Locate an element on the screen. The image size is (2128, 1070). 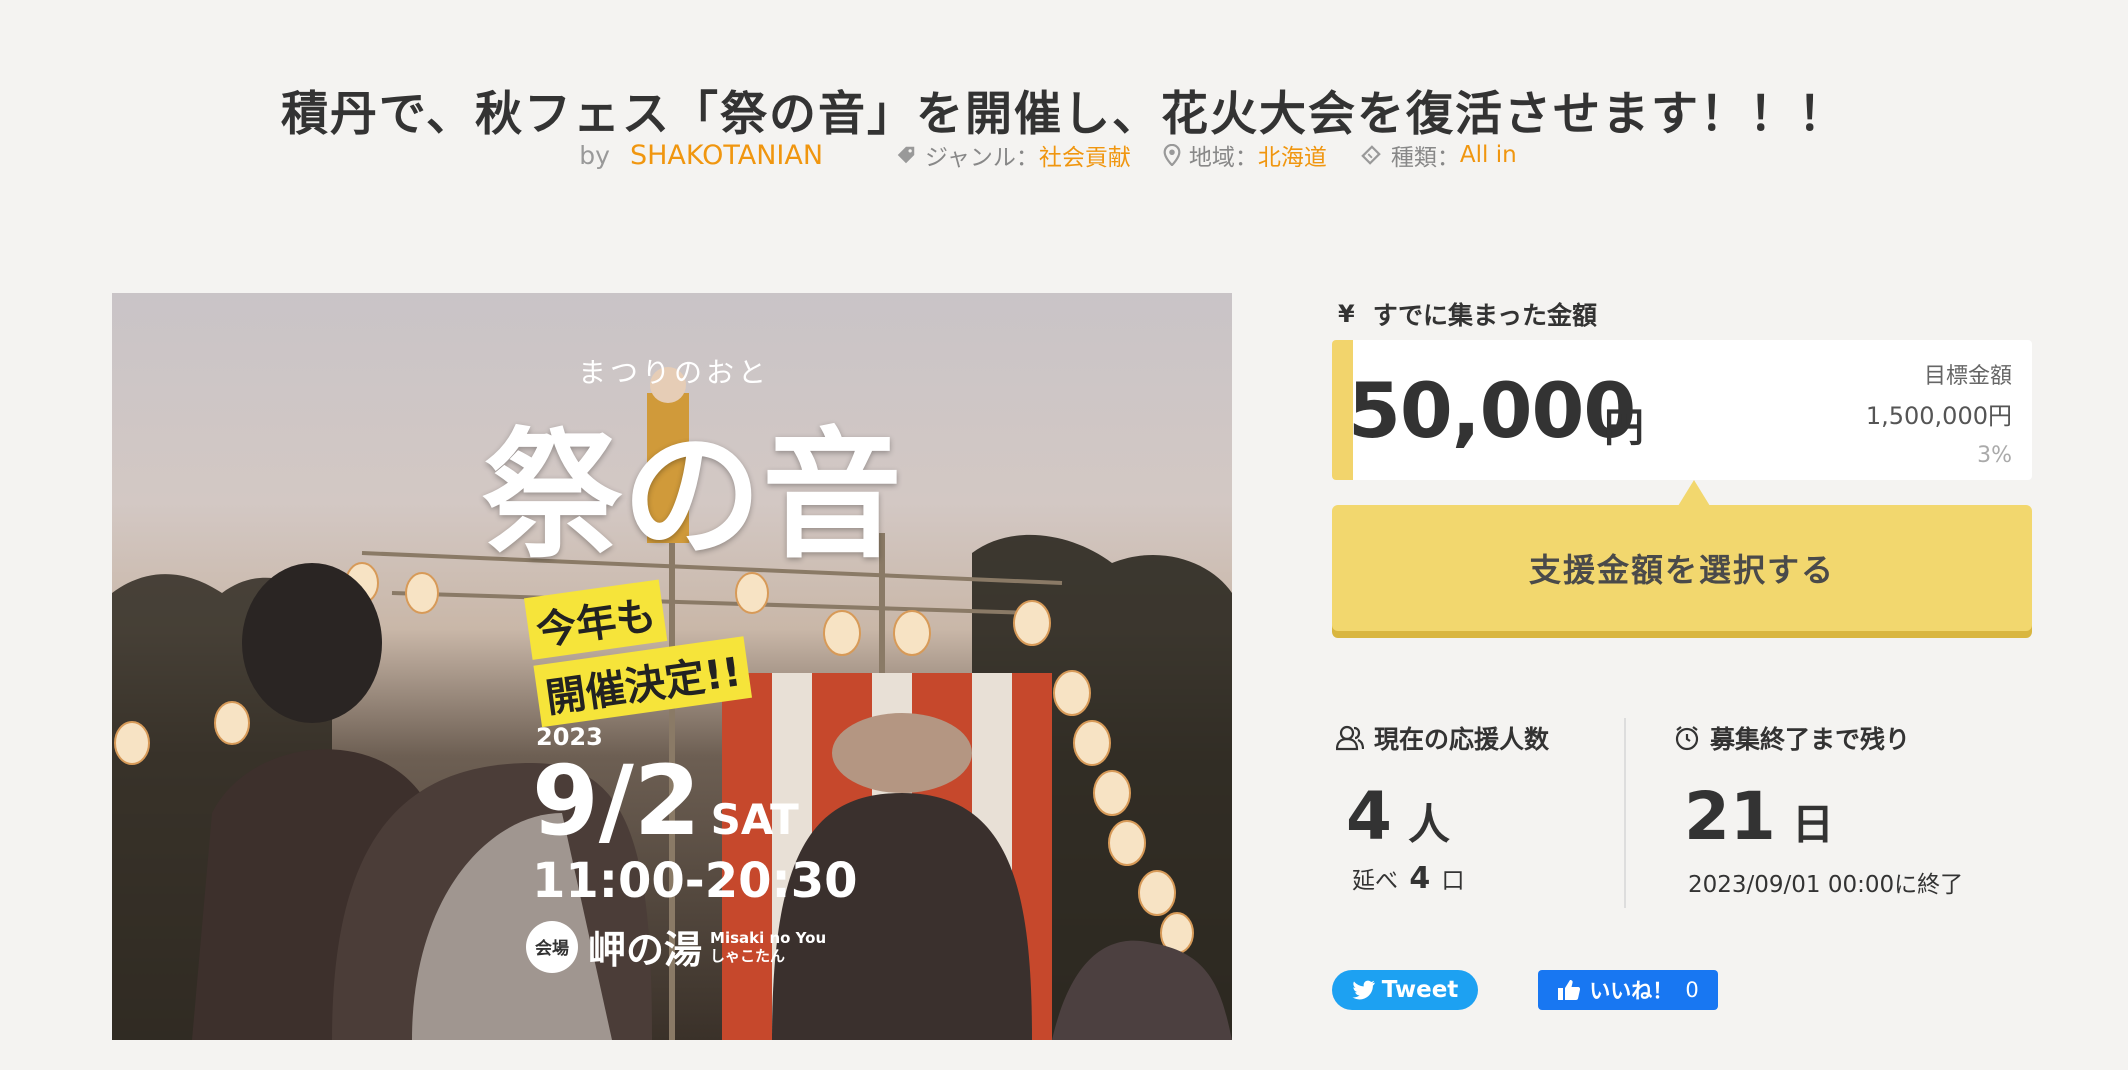
stats-divider is located at coordinates (1625, 813).